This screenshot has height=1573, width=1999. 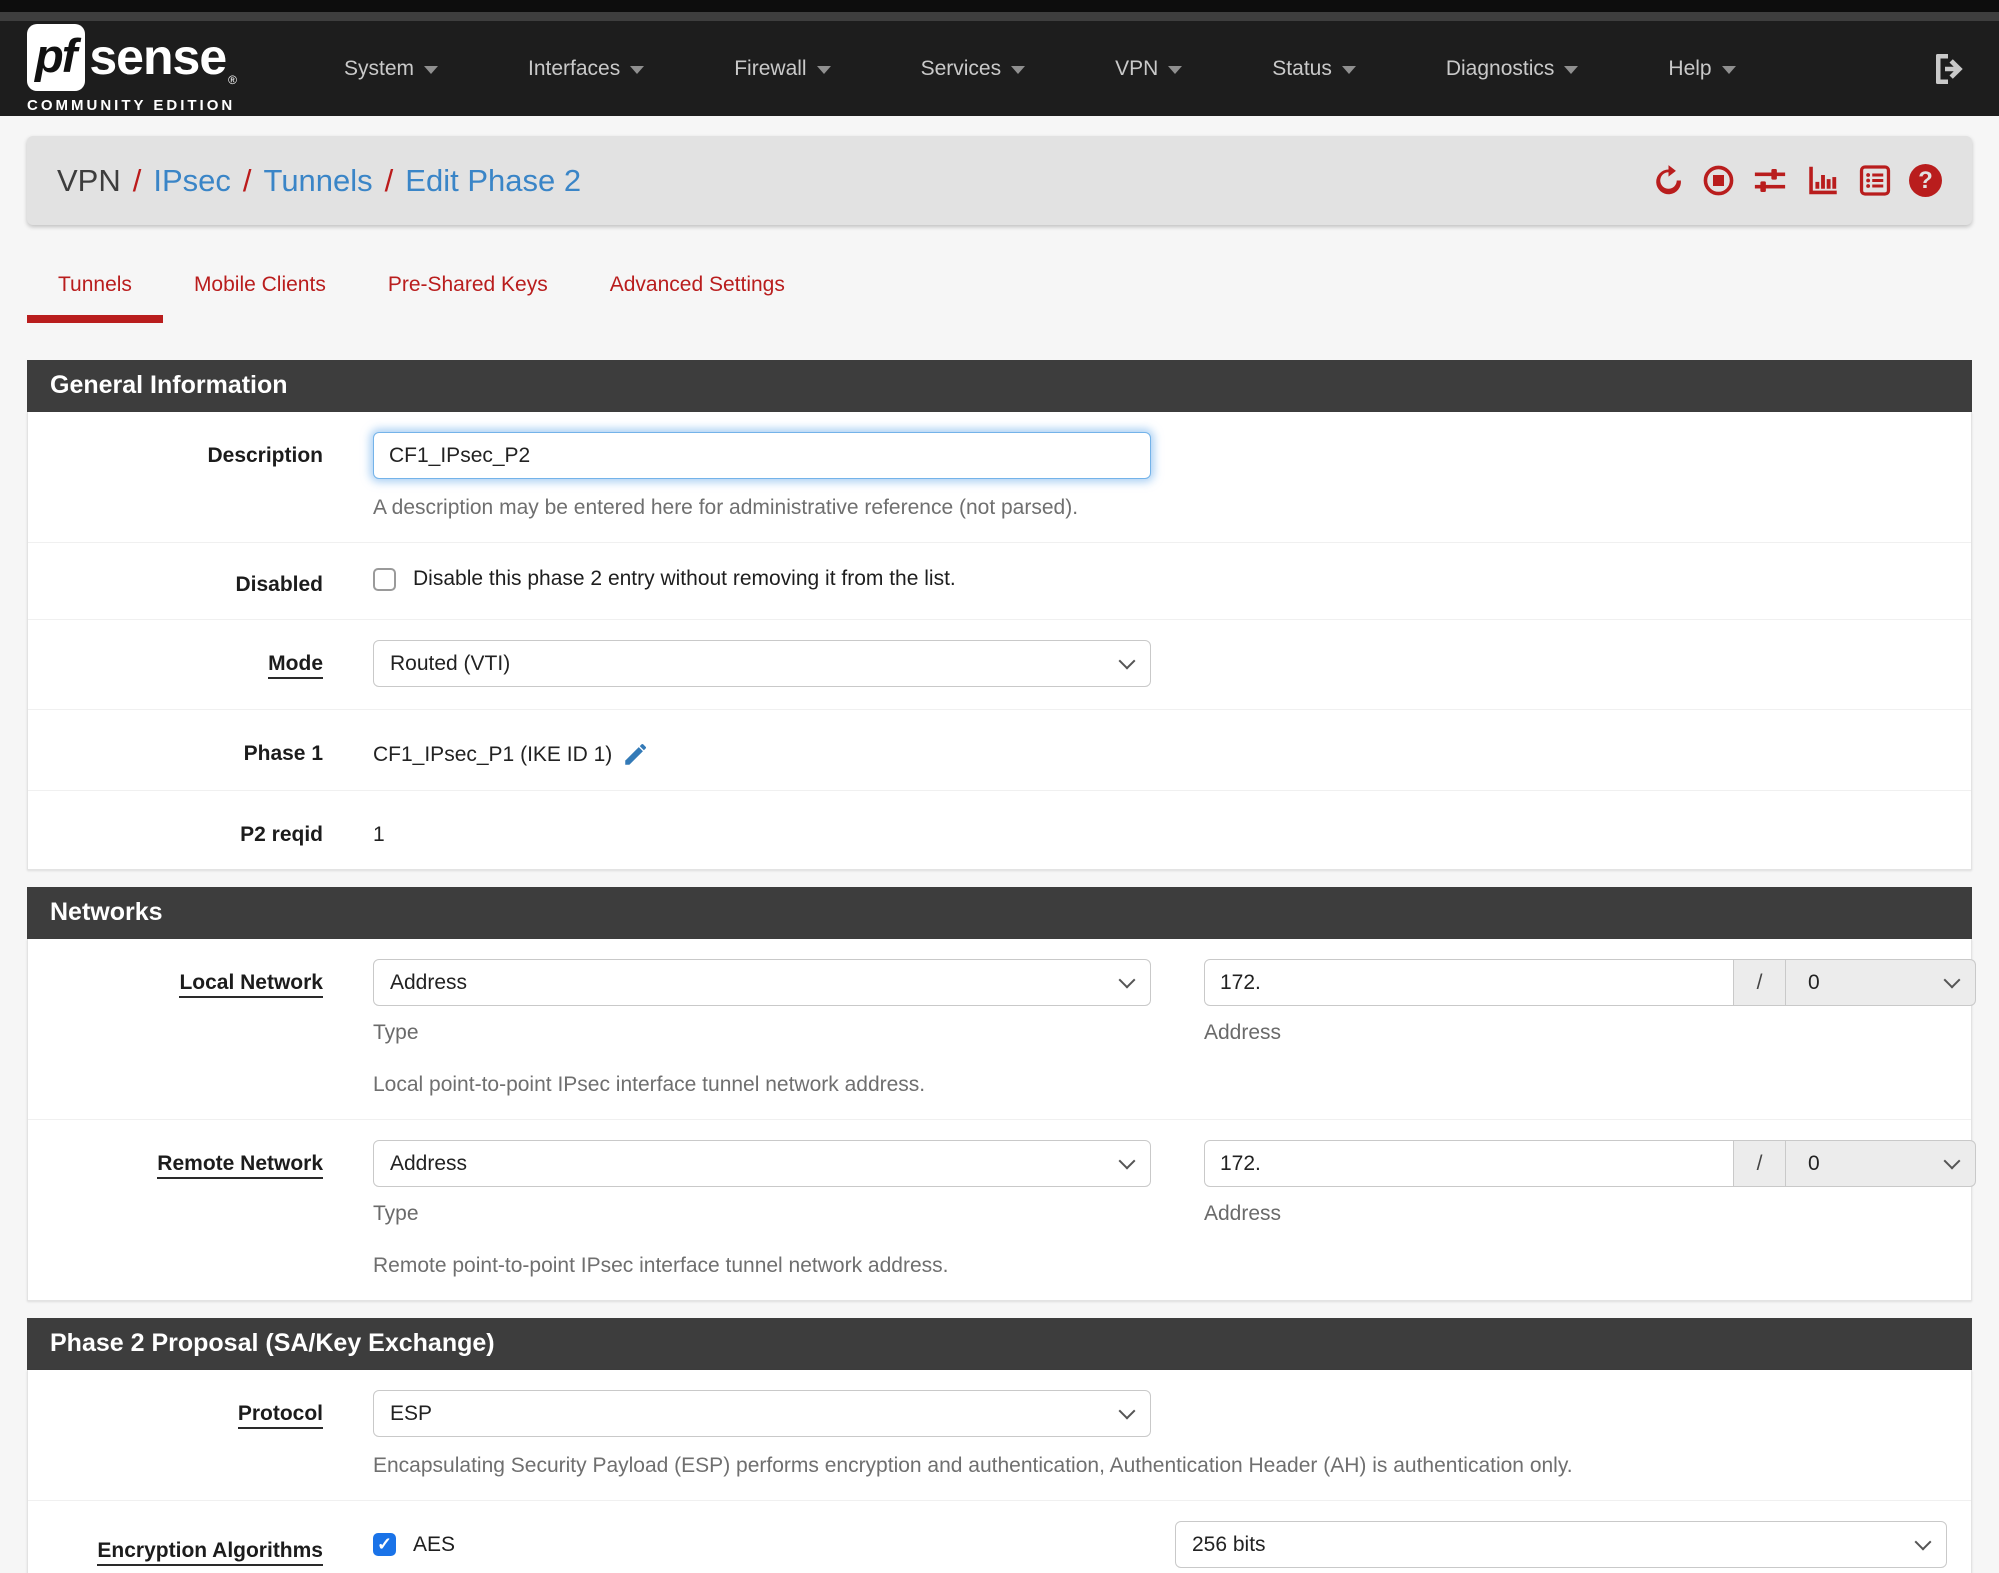 What do you see at coordinates (1823, 180) in the screenshot?
I see `bar-chart-icon` at bounding box center [1823, 180].